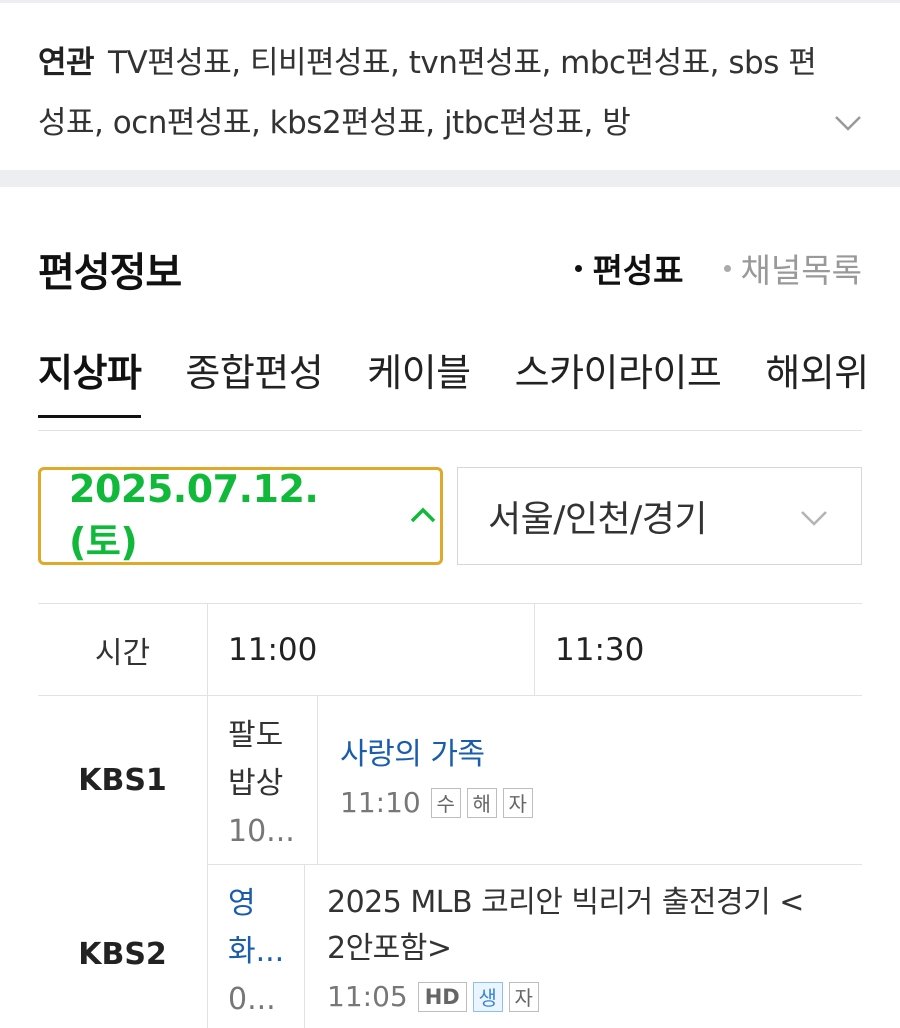 The height and width of the screenshot is (1028, 900). I want to click on view-toggle: 편성표 채널목록, so click(718, 268).